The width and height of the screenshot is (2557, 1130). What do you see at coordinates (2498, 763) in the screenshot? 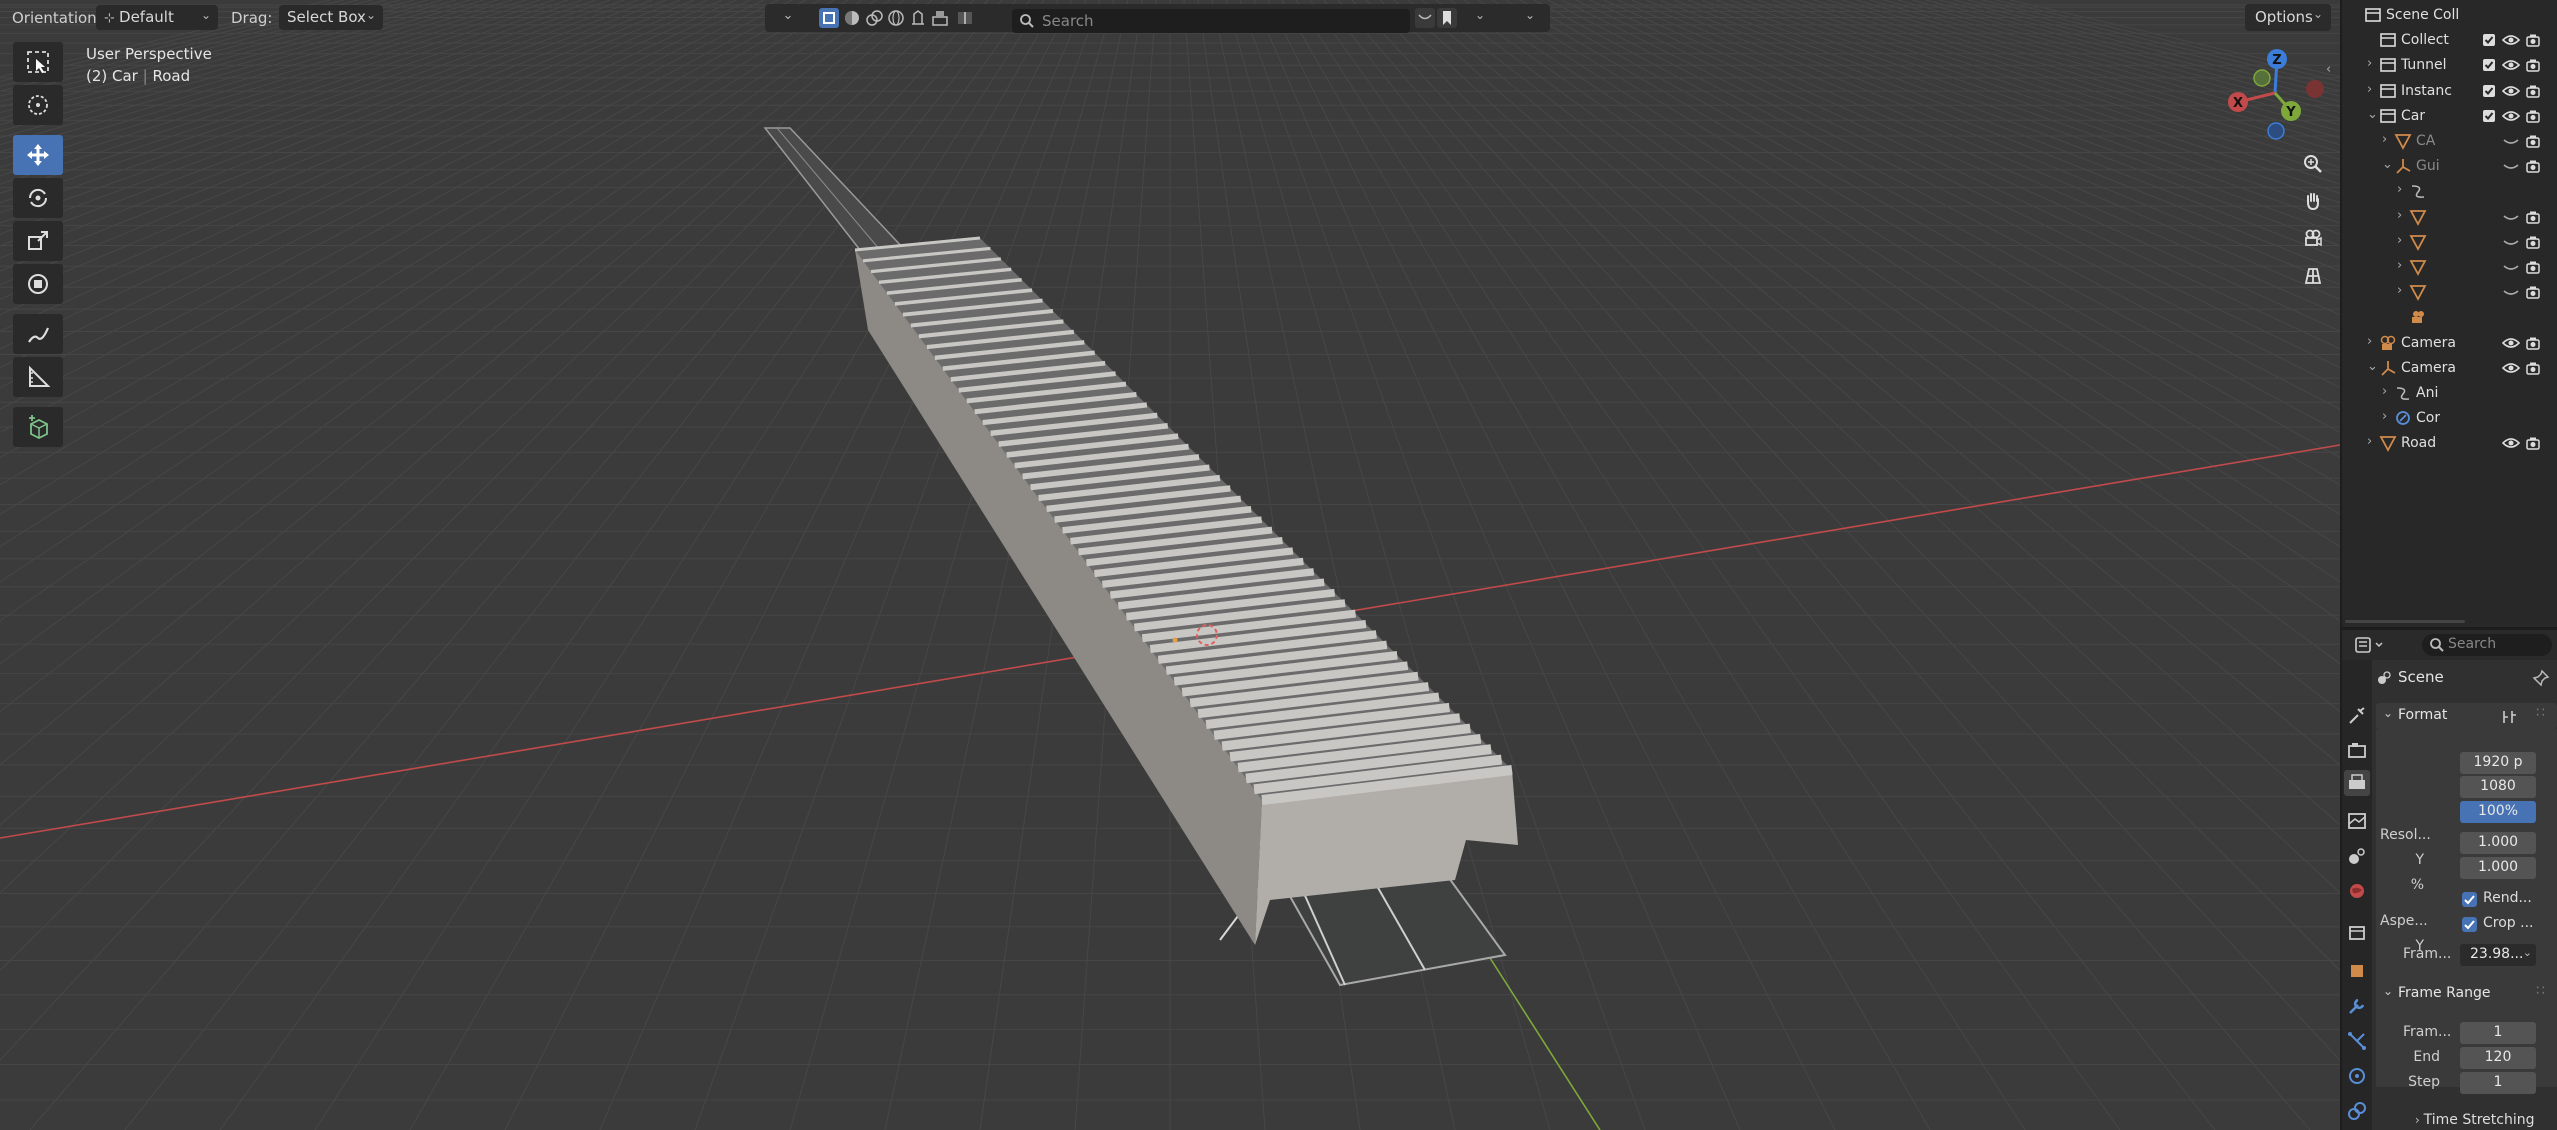
I see `resolution-x-field: 1920 p` at bounding box center [2498, 763].